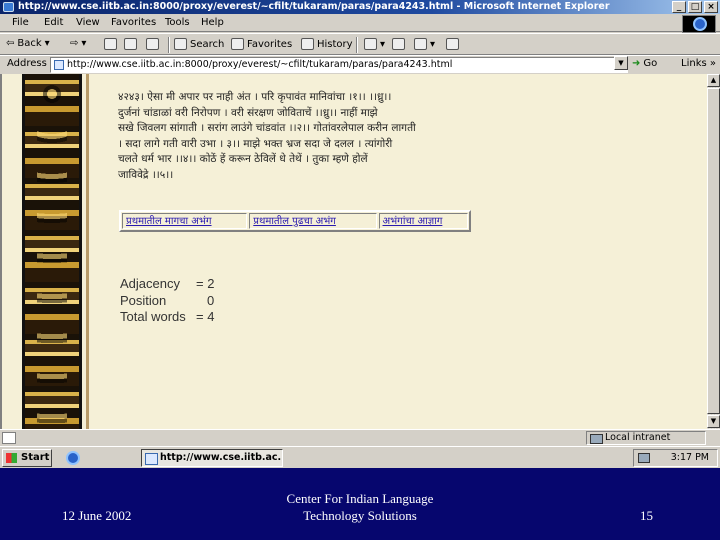  Describe the element at coordinates (313, 221) in the screenshot. I see `next-abhang-link: प्रथमातील पुढचा अभंग` at that location.